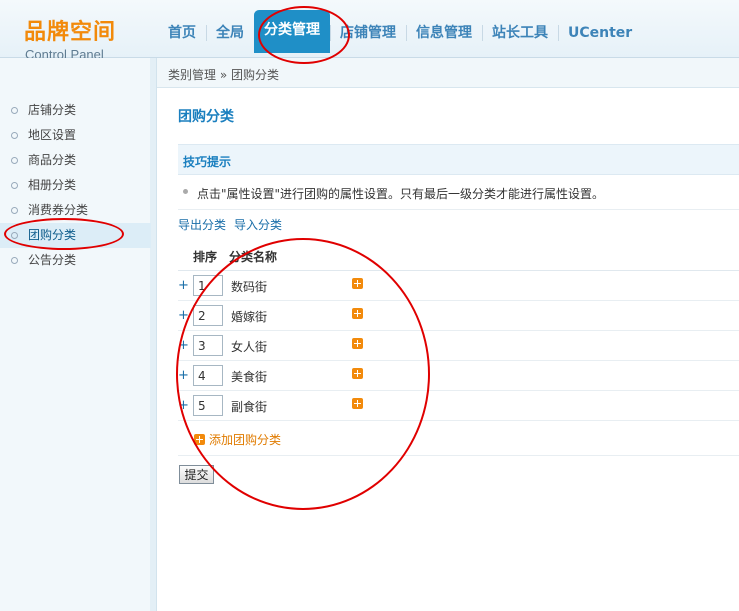  What do you see at coordinates (223, 75) in the screenshot?
I see `breadcrumb: 类别管理 » 团购分类` at bounding box center [223, 75].